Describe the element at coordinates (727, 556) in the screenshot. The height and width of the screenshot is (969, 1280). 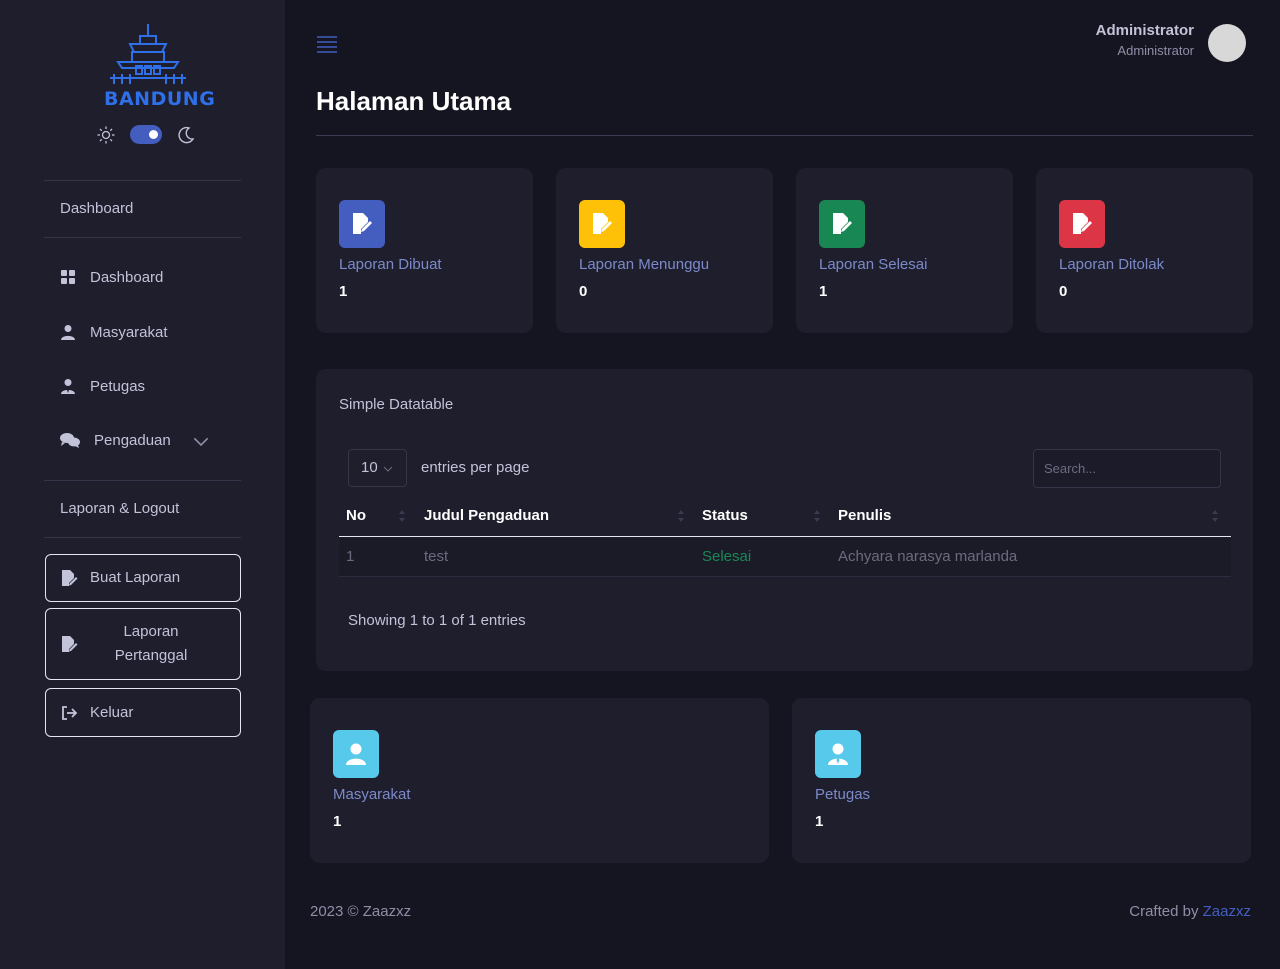
I see `table-cell-status: Selesai` at that location.